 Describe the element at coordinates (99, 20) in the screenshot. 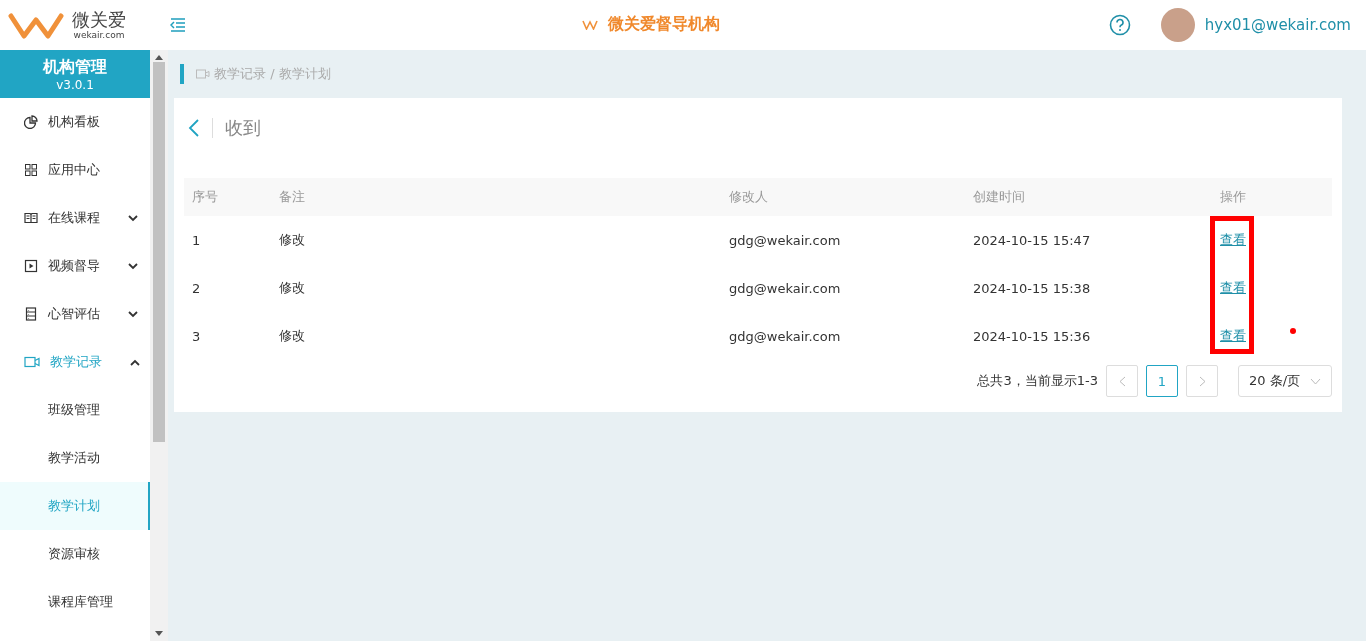

I see `logo-text: 微关爱` at that location.